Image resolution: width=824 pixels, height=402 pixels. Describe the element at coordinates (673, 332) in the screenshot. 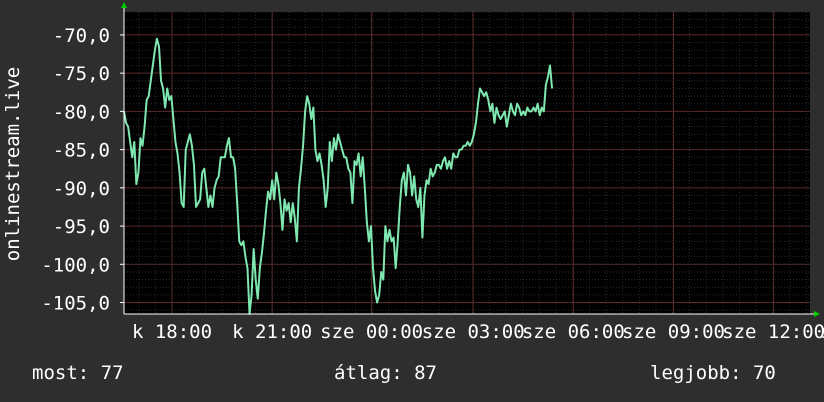

I see `x-tick-label: sze 09:00` at that location.